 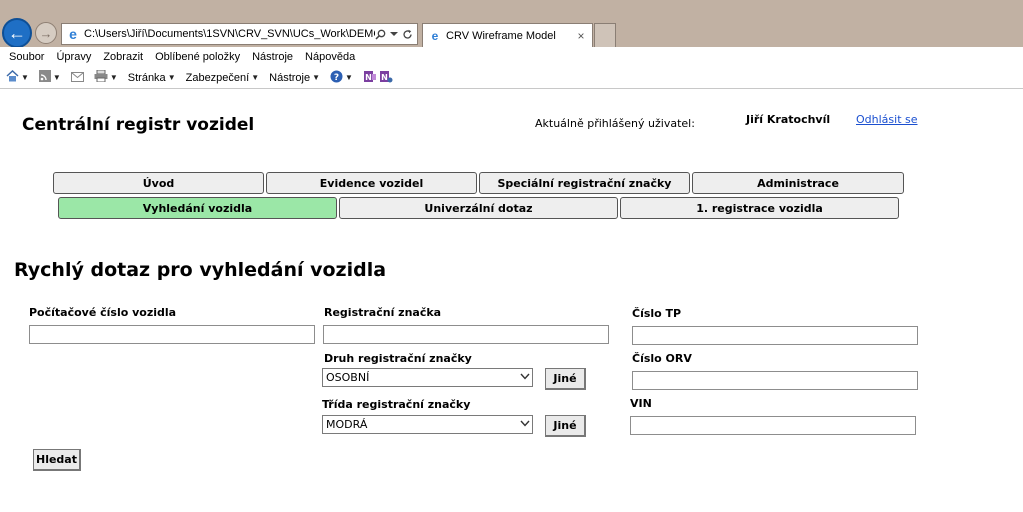 What do you see at coordinates (289, 78) in the screenshot?
I see `command-tools: Nástroje` at bounding box center [289, 78].